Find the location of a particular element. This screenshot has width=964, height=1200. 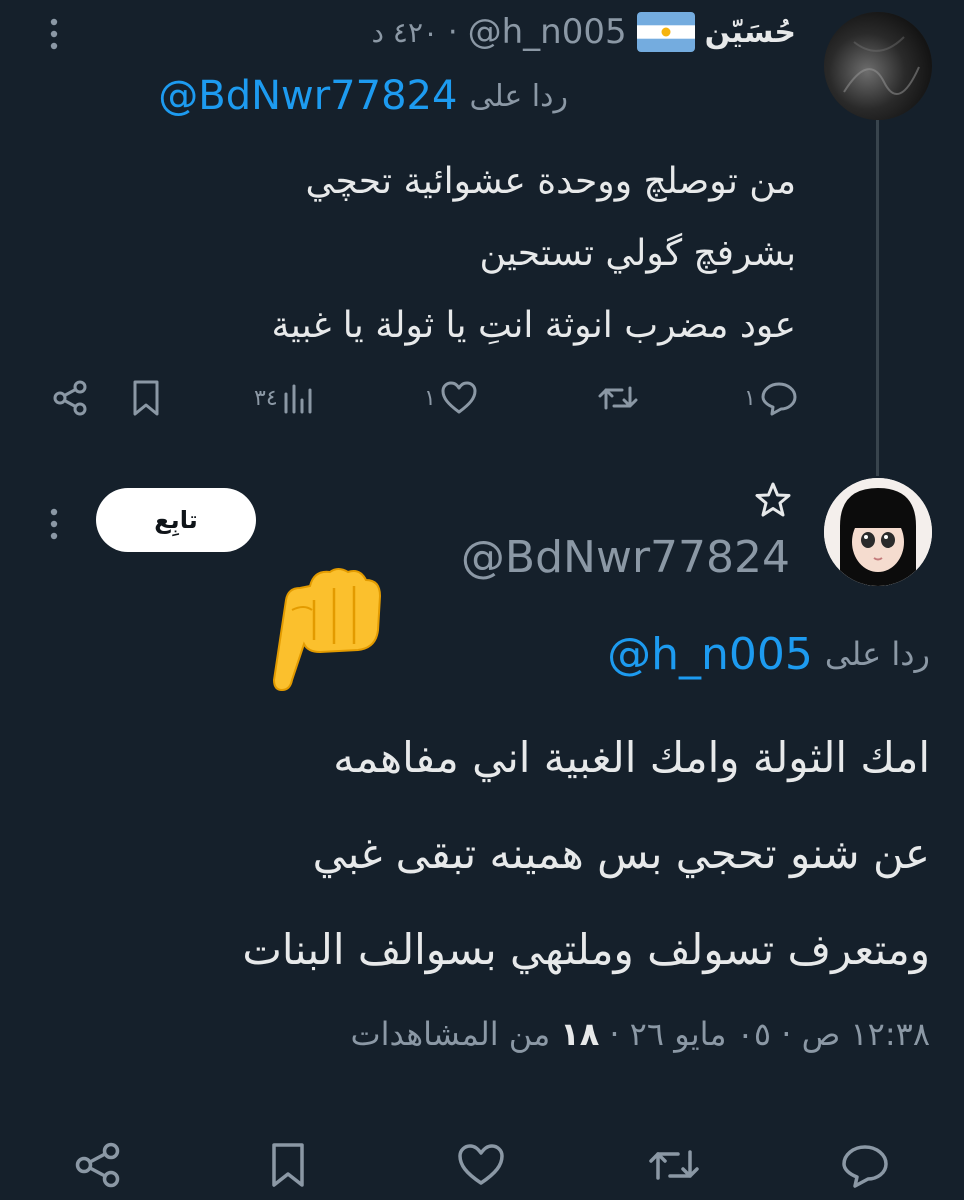

tweet1-line: عود مضرب انوثة انتِ يا ثولة يا غبية is located at coordinates (534, 325).